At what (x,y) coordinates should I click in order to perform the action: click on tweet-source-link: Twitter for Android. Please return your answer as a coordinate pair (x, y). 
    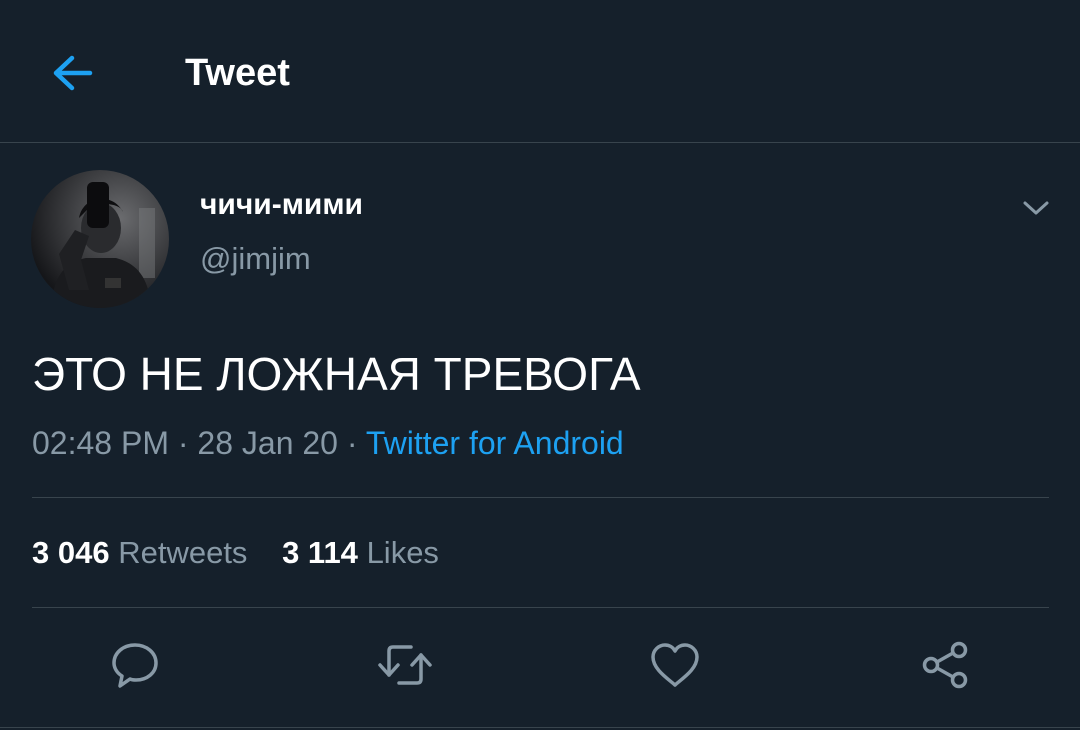
    Looking at the image, I should click on (495, 443).